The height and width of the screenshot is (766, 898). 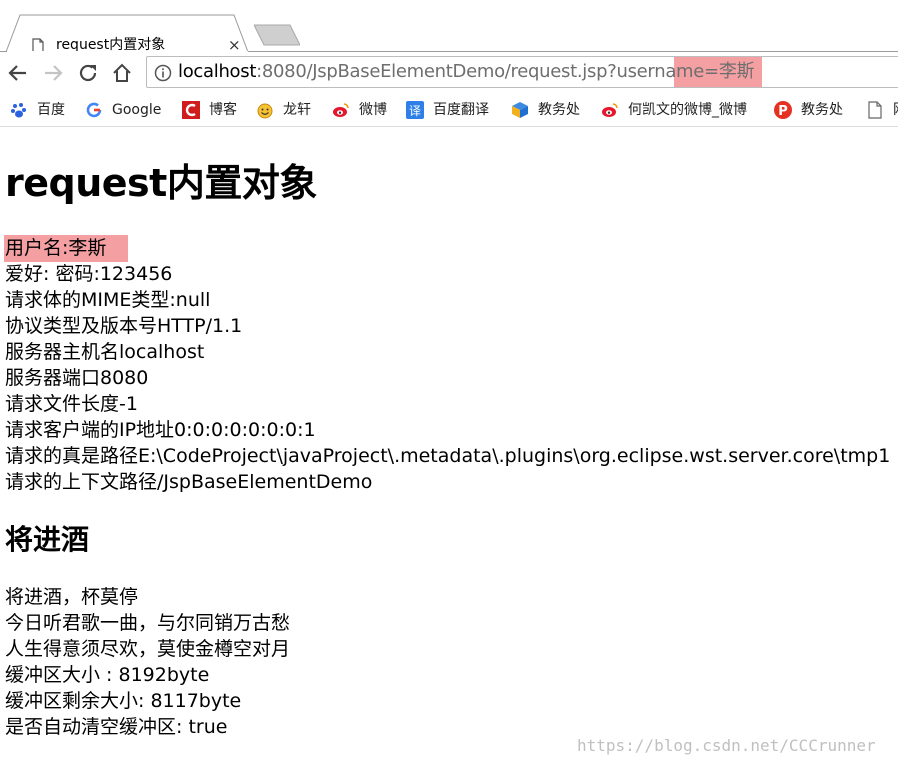 What do you see at coordinates (94, 110) in the screenshot?
I see `google-g-icon` at bounding box center [94, 110].